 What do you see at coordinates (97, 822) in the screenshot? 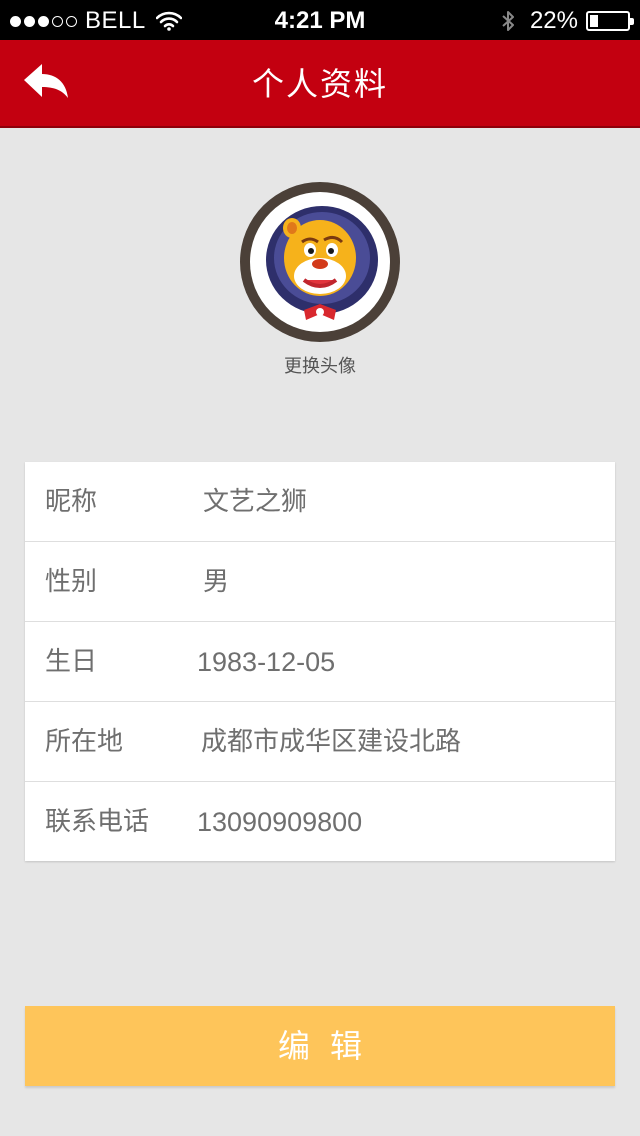
I see `row-label: 联系电话` at bounding box center [97, 822].